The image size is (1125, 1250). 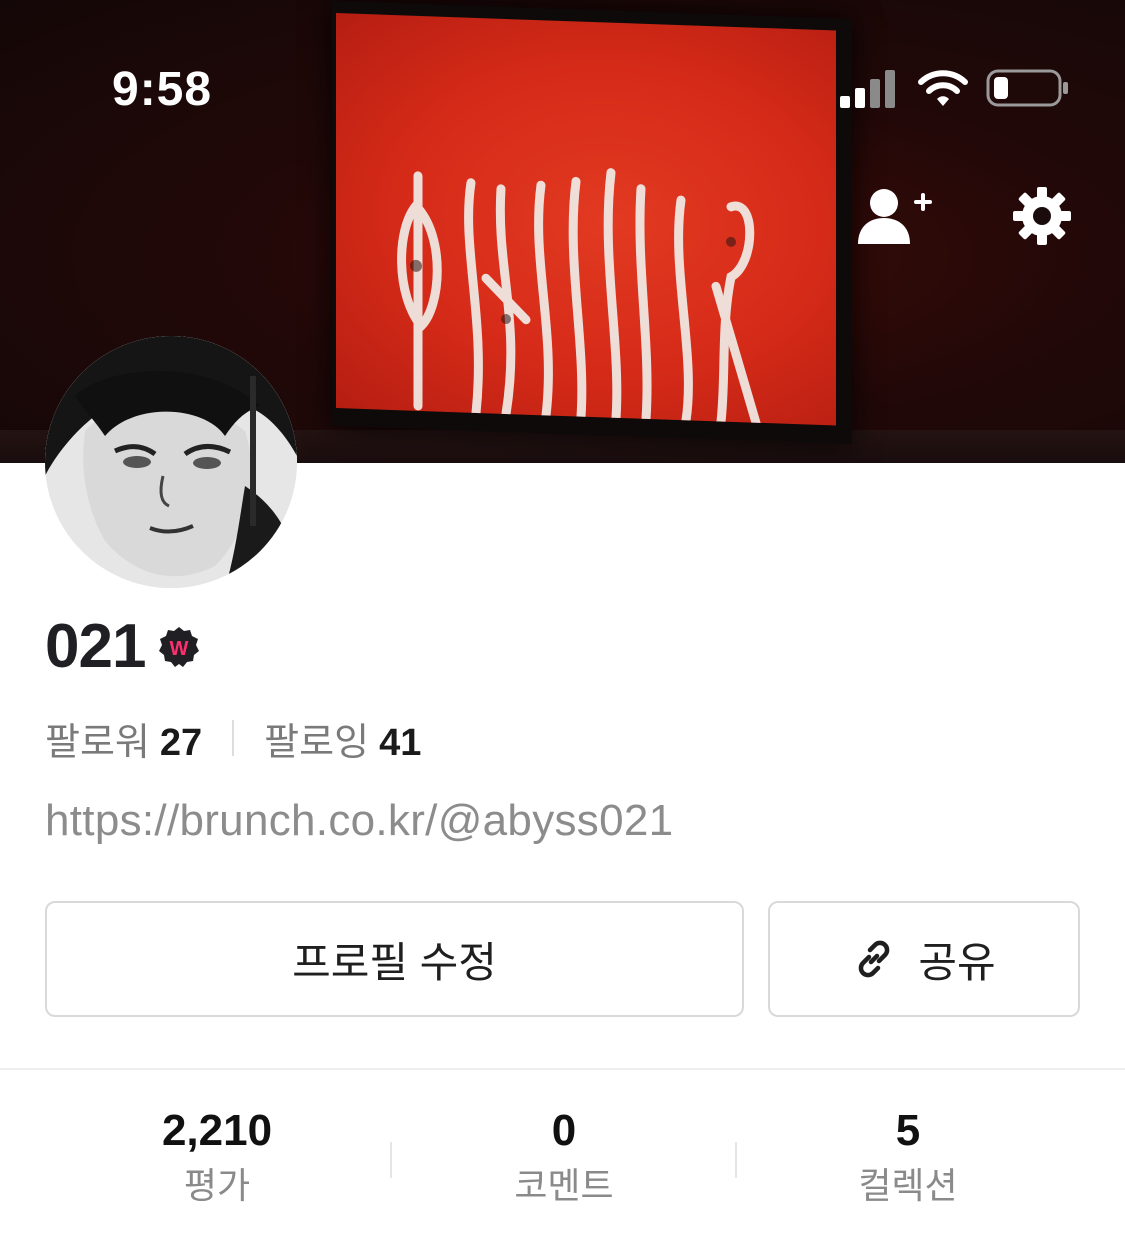 I want to click on stat-ratings: 2,210 평가, so click(x=217, y=1155).